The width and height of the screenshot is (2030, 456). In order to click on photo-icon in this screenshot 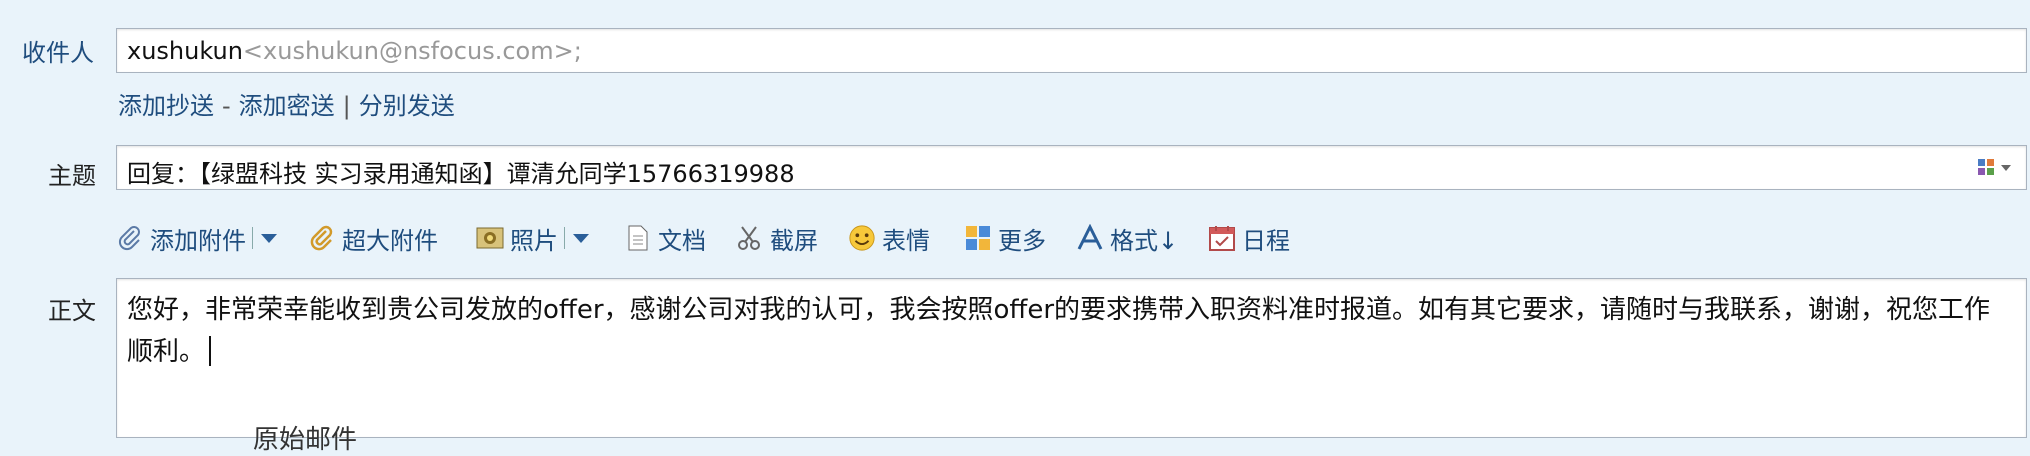, I will do `click(490, 238)`.